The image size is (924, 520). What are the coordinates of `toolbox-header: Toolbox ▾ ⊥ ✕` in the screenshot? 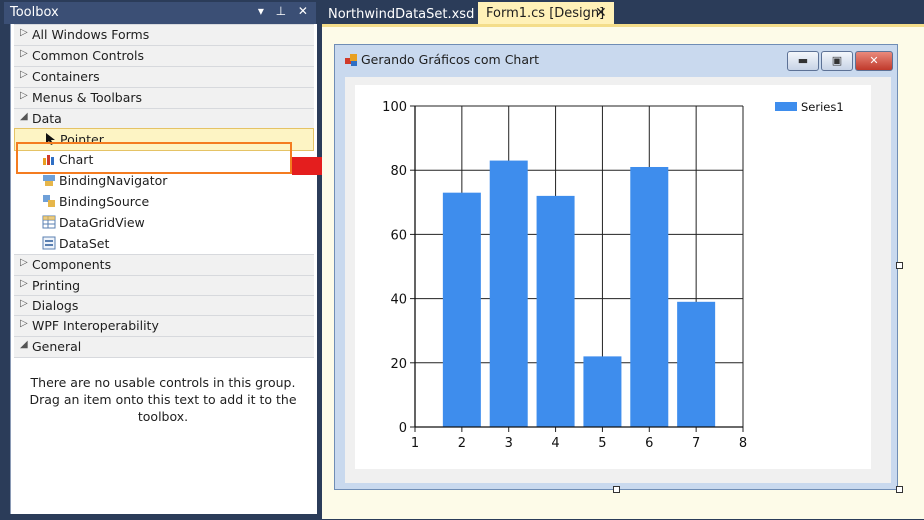 It's located at (160, 13).